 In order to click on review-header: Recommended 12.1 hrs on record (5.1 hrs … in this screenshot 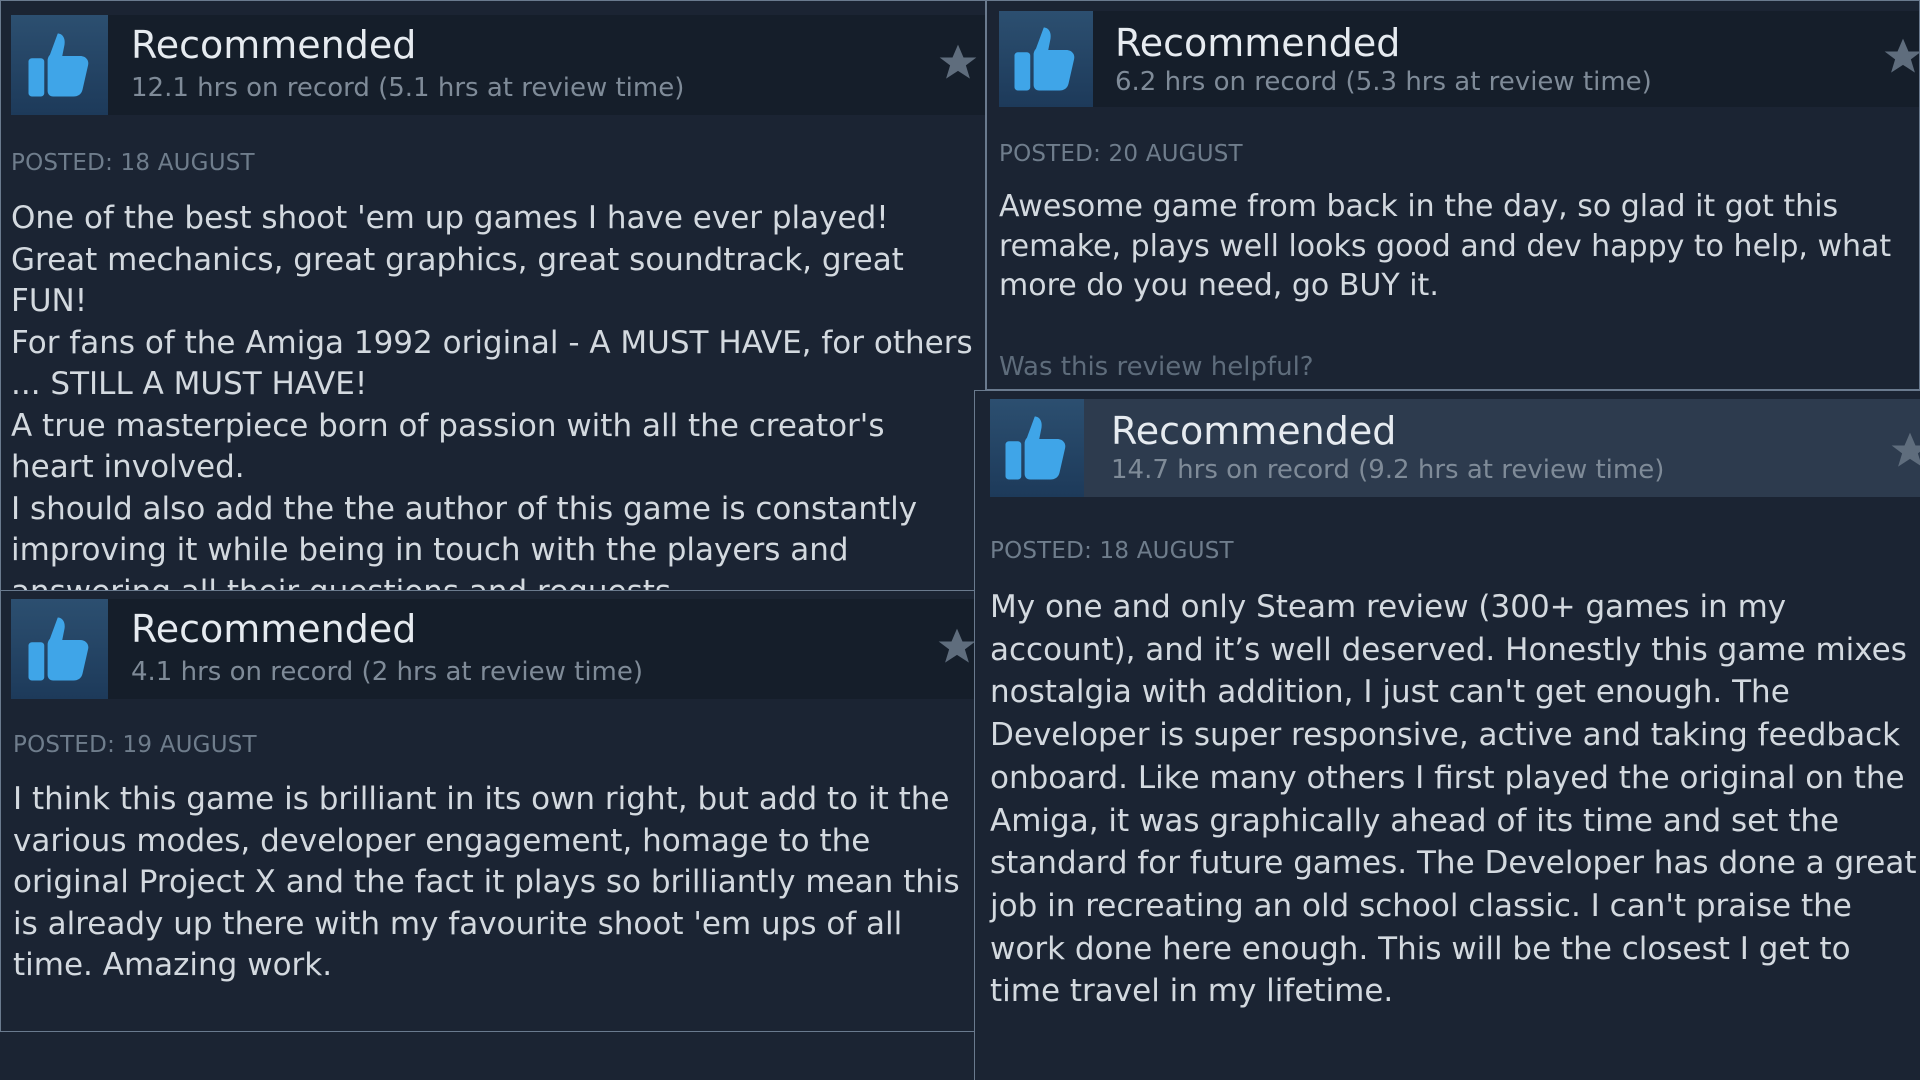, I will do `click(498, 65)`.